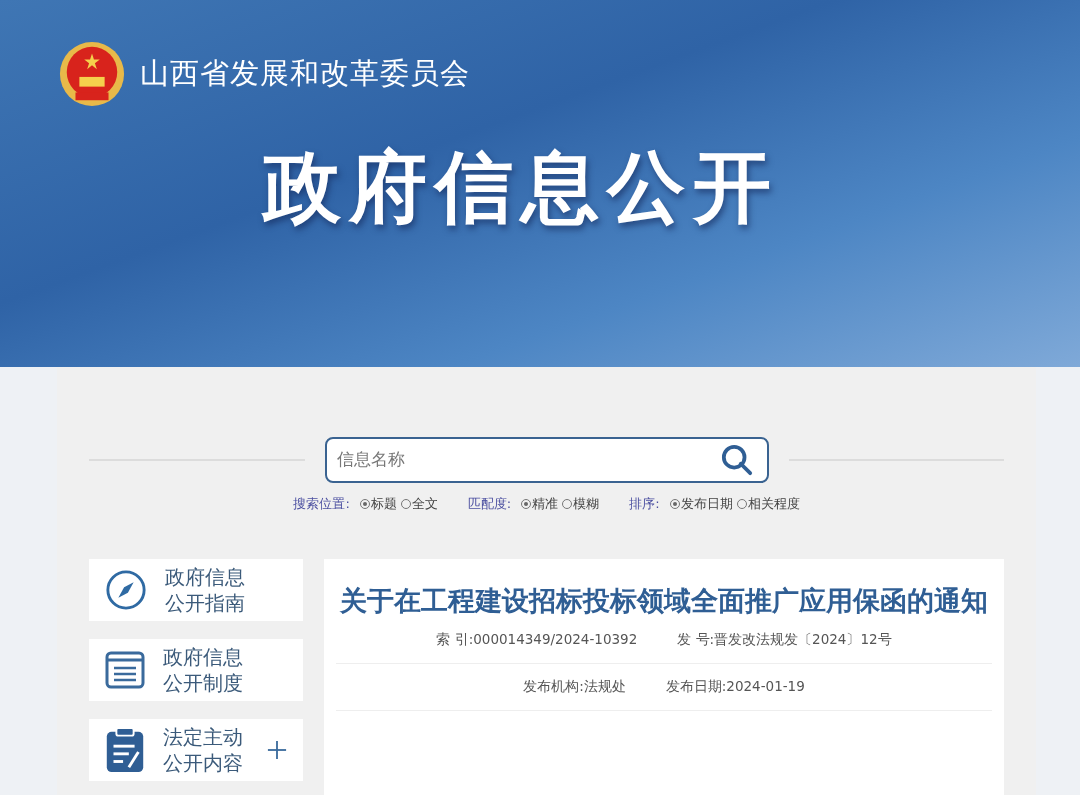 The height and width of the screenshot is (795, 1080). Describe the element at coordinates (537, 640) in the screenshot. I see `meta-field: 索 引:000014349/2024-10392` at that location.